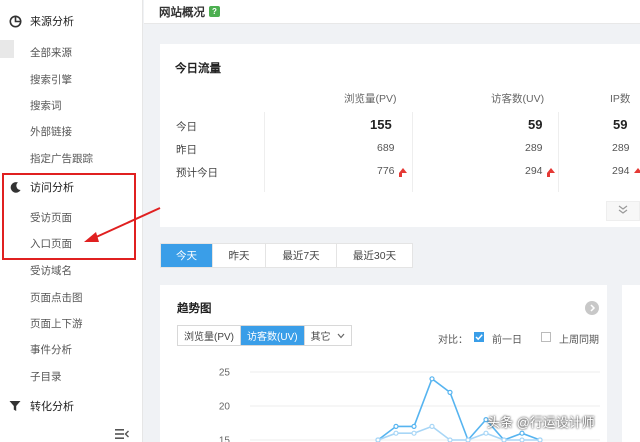 Image resolution: width=640 pixels, height=442 pixels. I want to click on metric-selector: 浏览量(PV) 访客数(UV) 其它, so click(264, 335).